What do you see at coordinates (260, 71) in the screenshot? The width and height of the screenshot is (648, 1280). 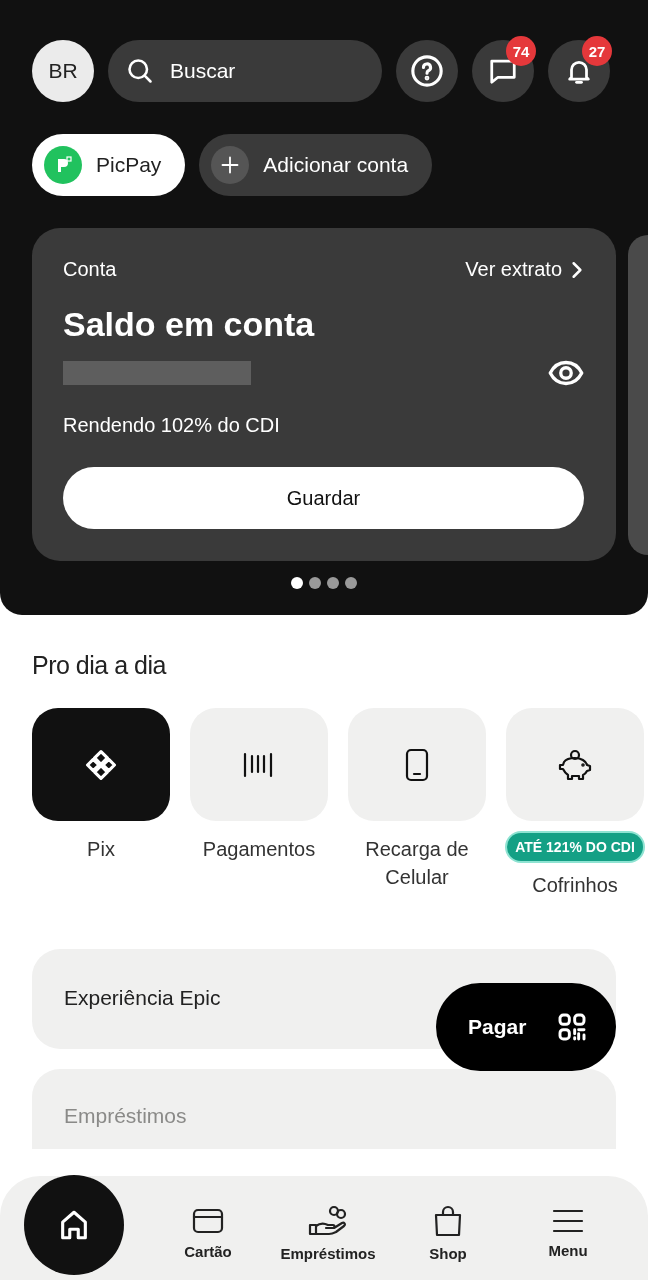 I see `search-input: Buscar` at bounding box center [260, 71].